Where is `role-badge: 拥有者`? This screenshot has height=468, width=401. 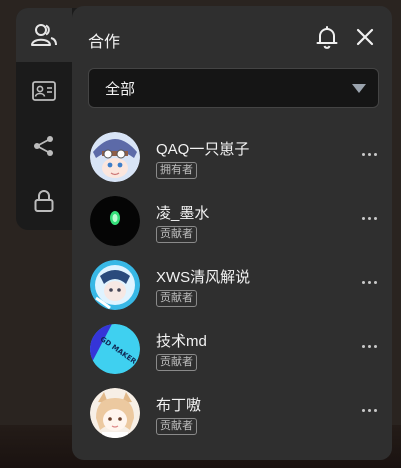 role-badge: 拥有者 is located at coordinates (176, 170).